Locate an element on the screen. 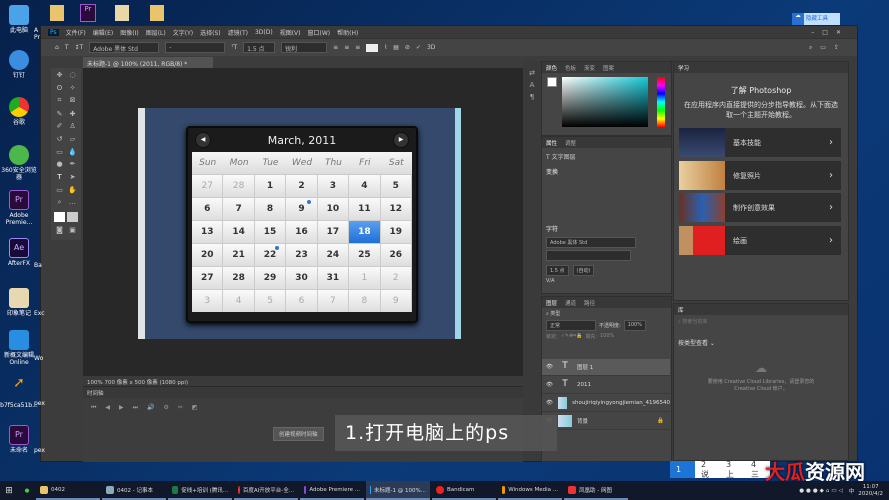 The image size is (889, 500). calendar-day: 11 is located at coordinates (365, 208).